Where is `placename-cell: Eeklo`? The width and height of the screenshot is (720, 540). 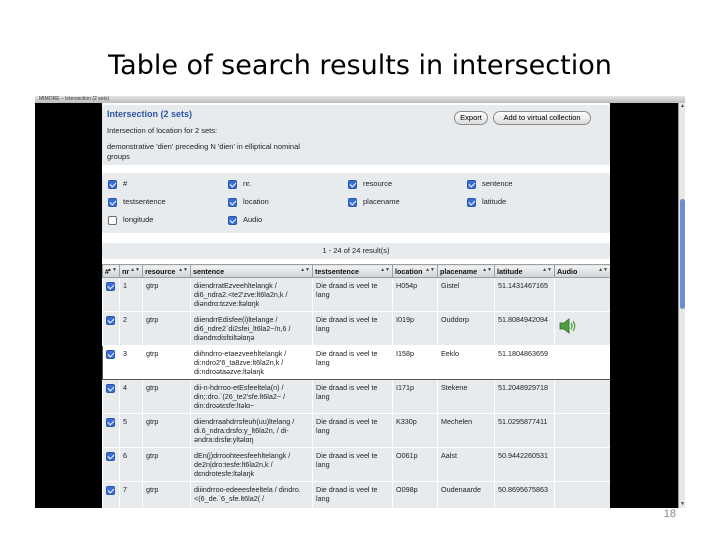 placename-cell: Eeklo is located at coordinates (466, 362).